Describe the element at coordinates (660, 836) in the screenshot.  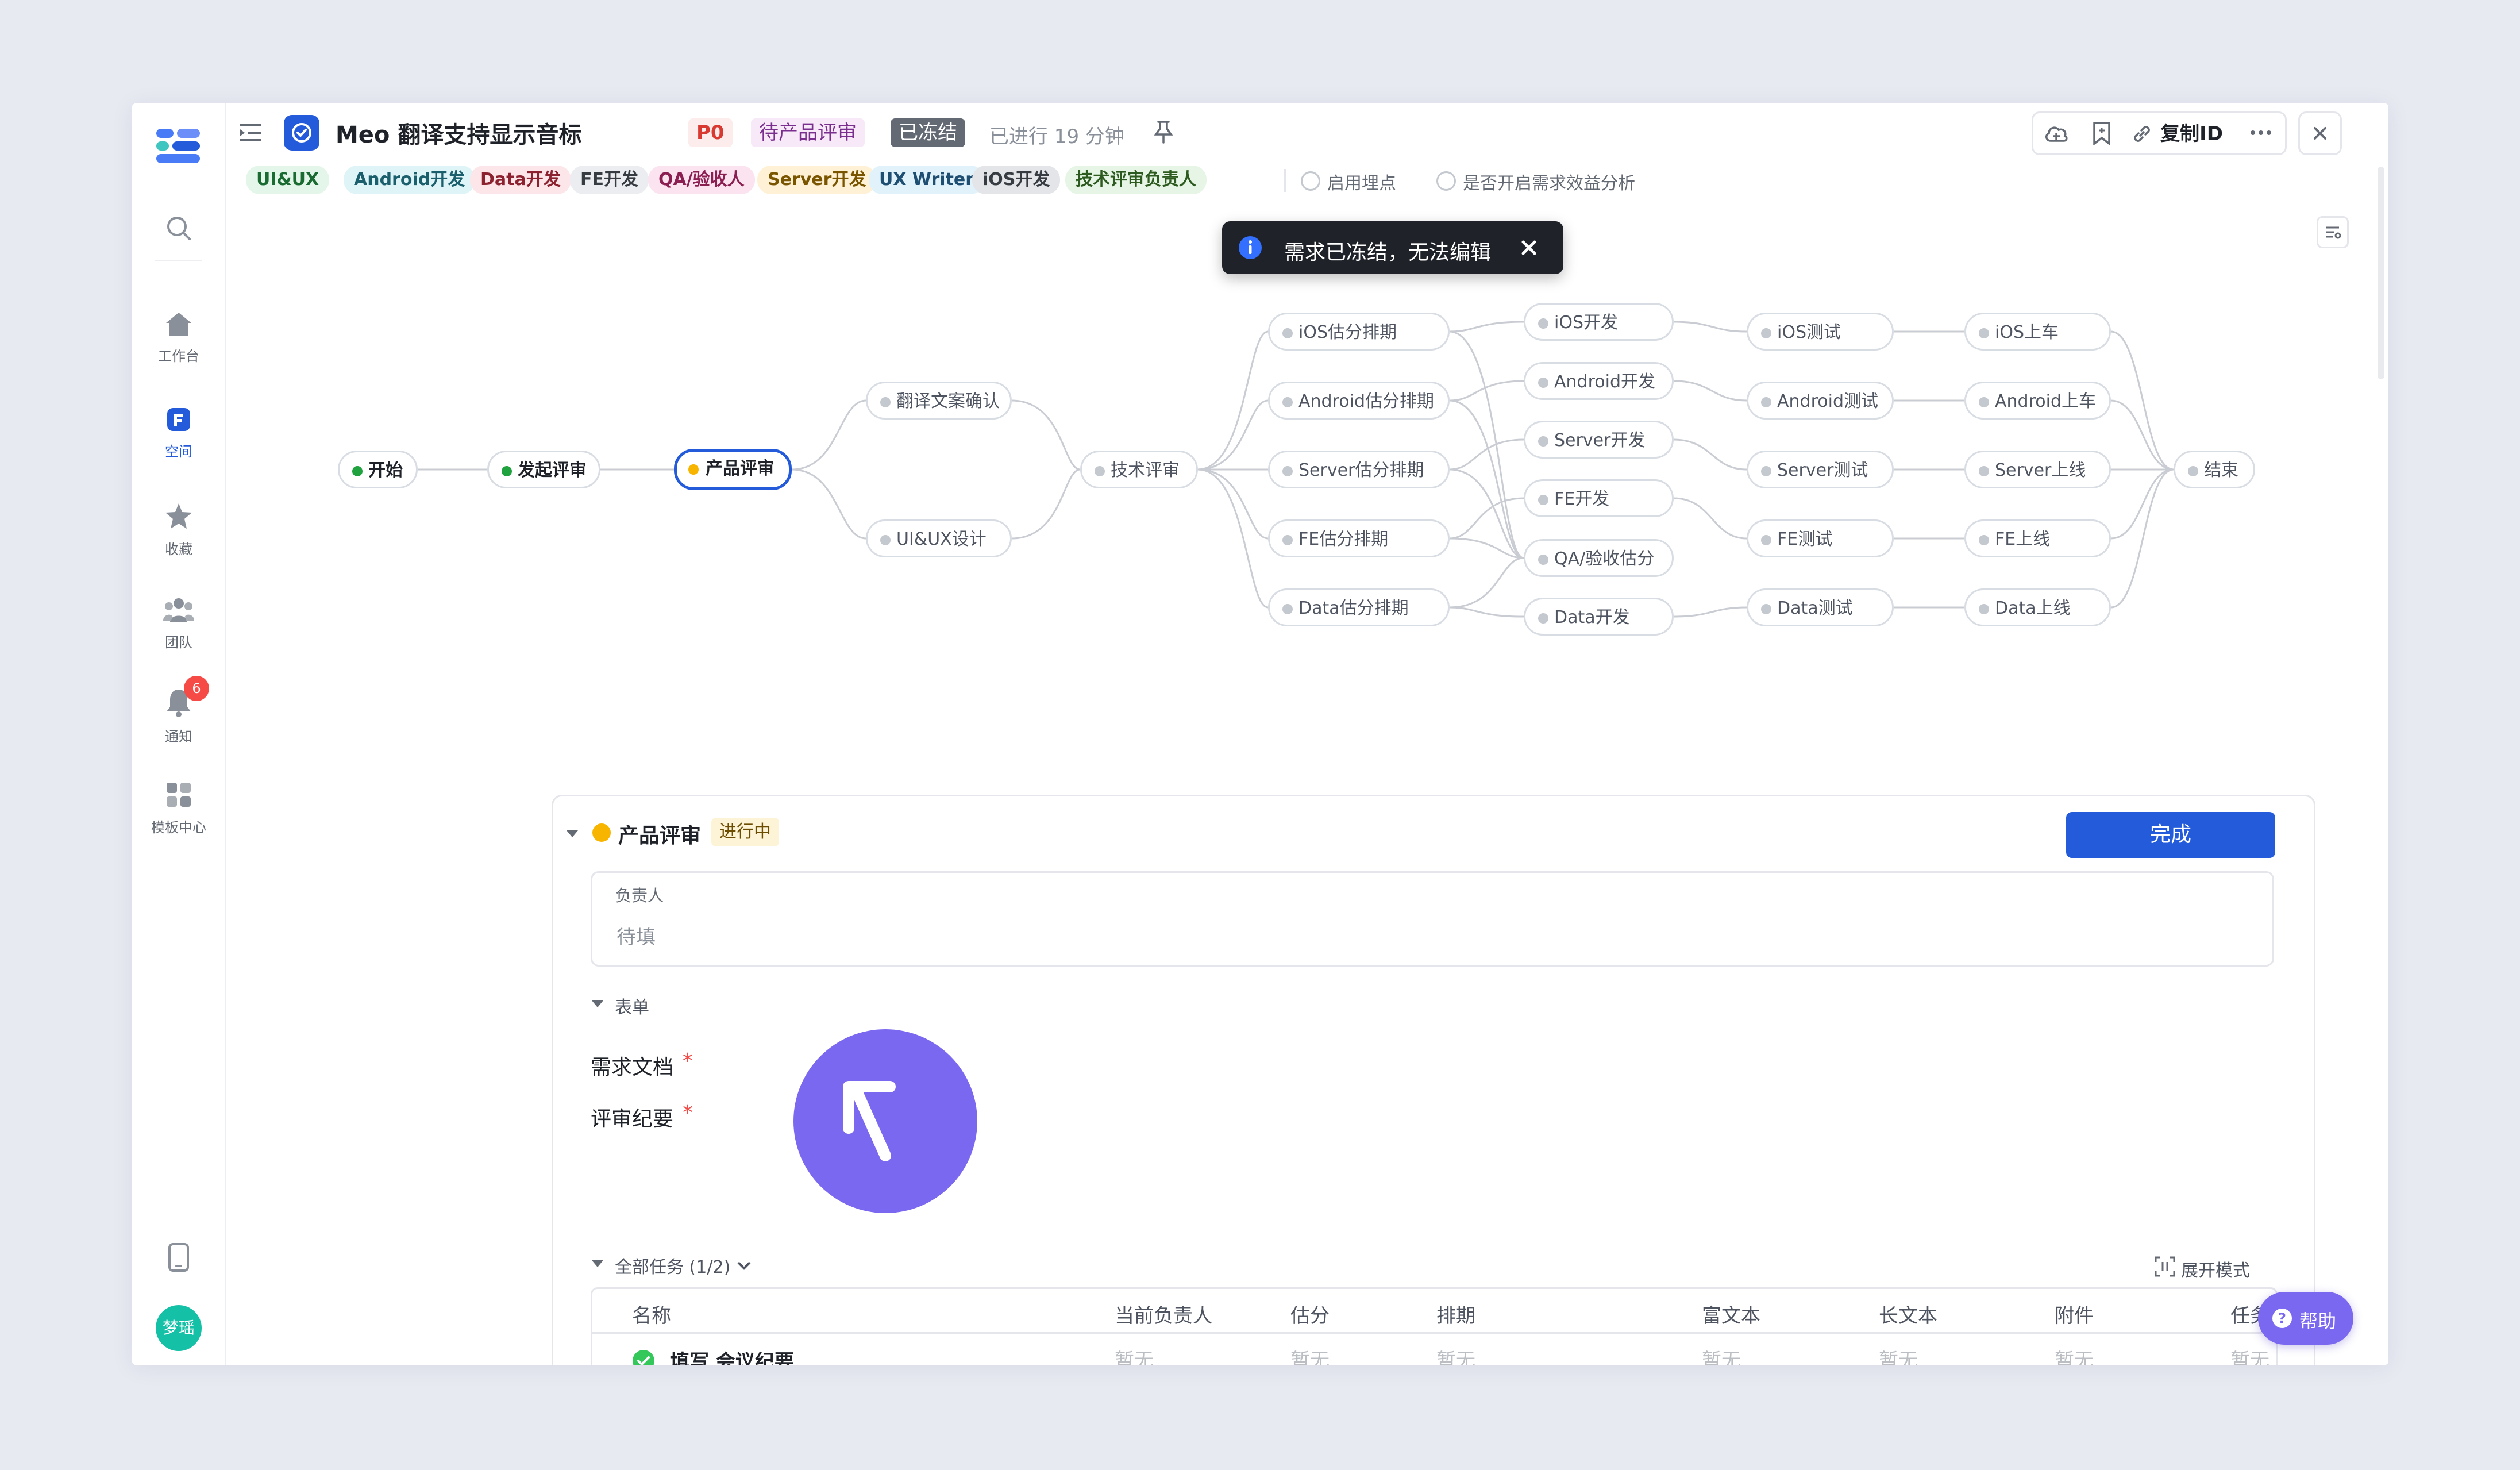
I see `stage-title: 产品评审` at that location.